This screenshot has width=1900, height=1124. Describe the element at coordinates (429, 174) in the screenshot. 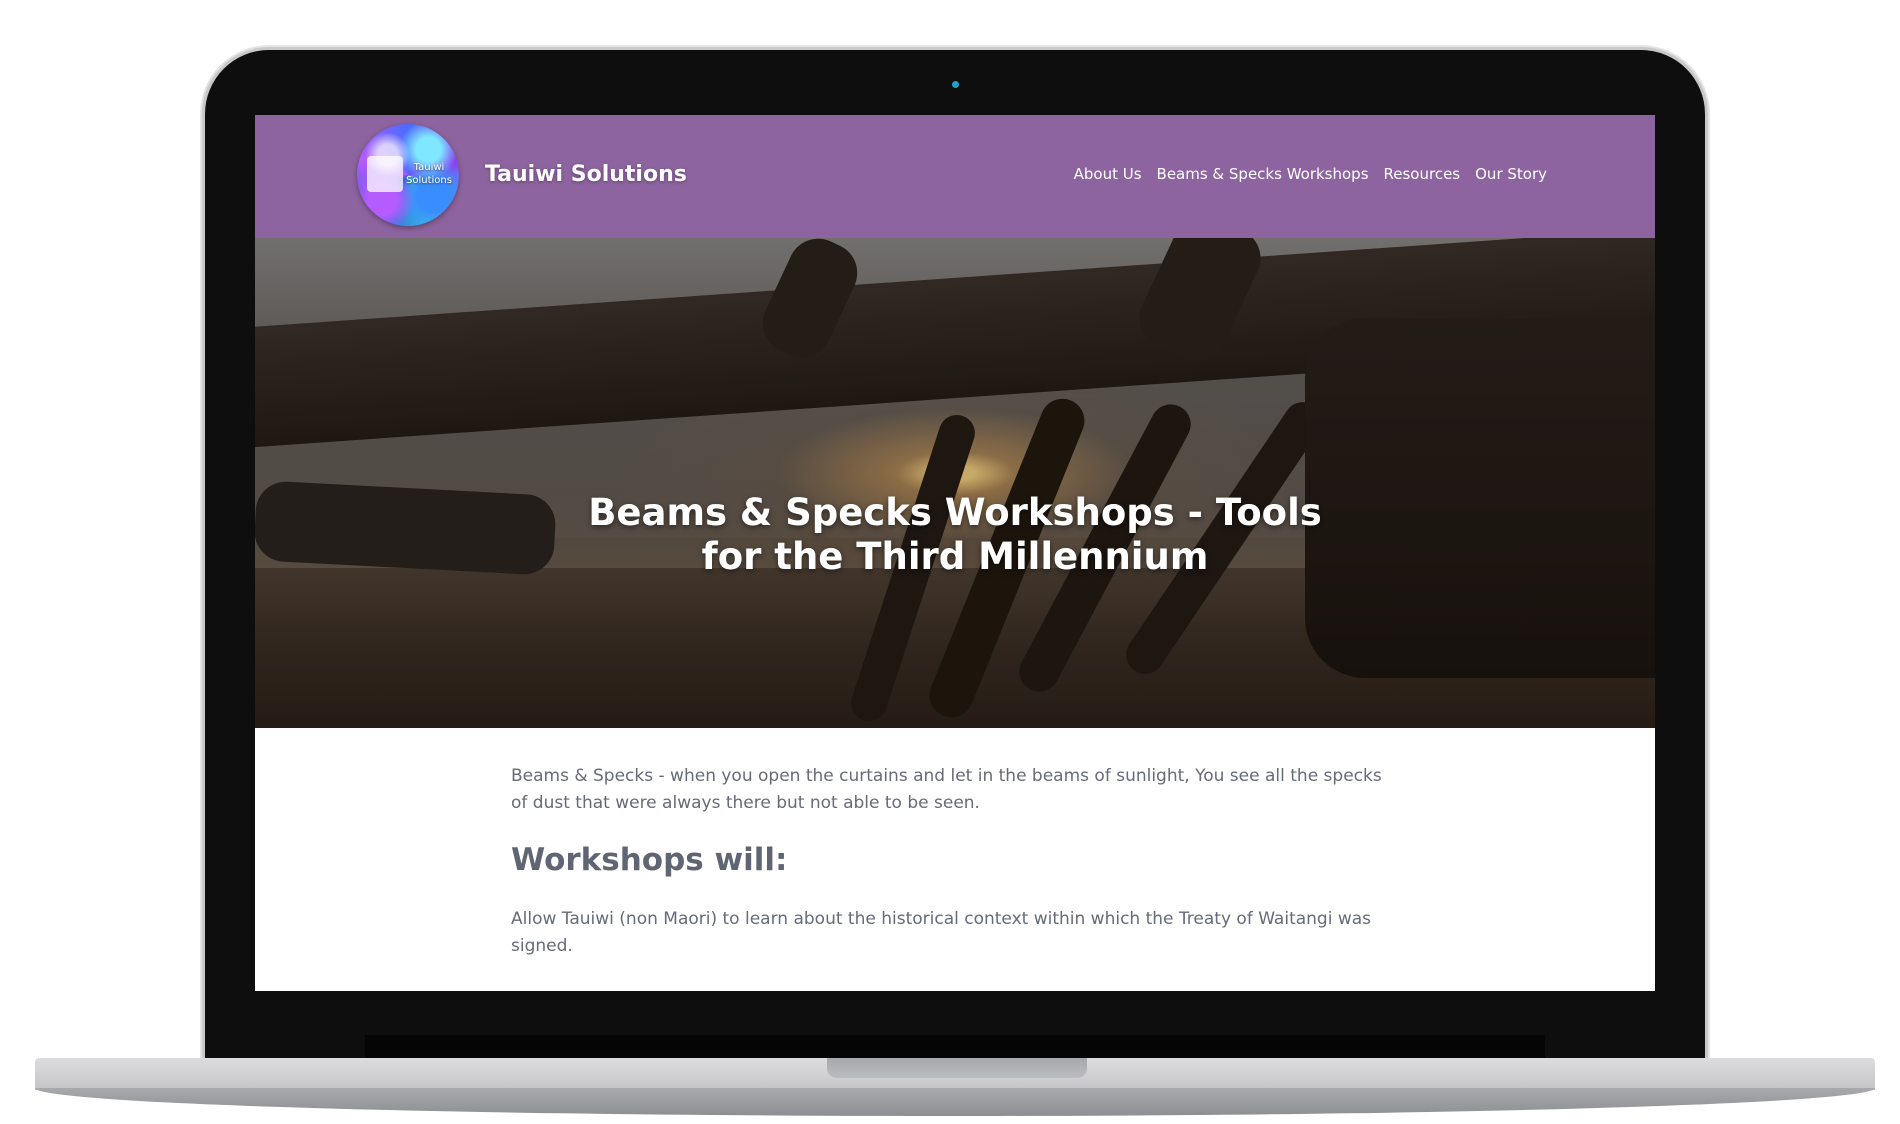

I see `logo-text: Tauiwi Solutions` at that location.